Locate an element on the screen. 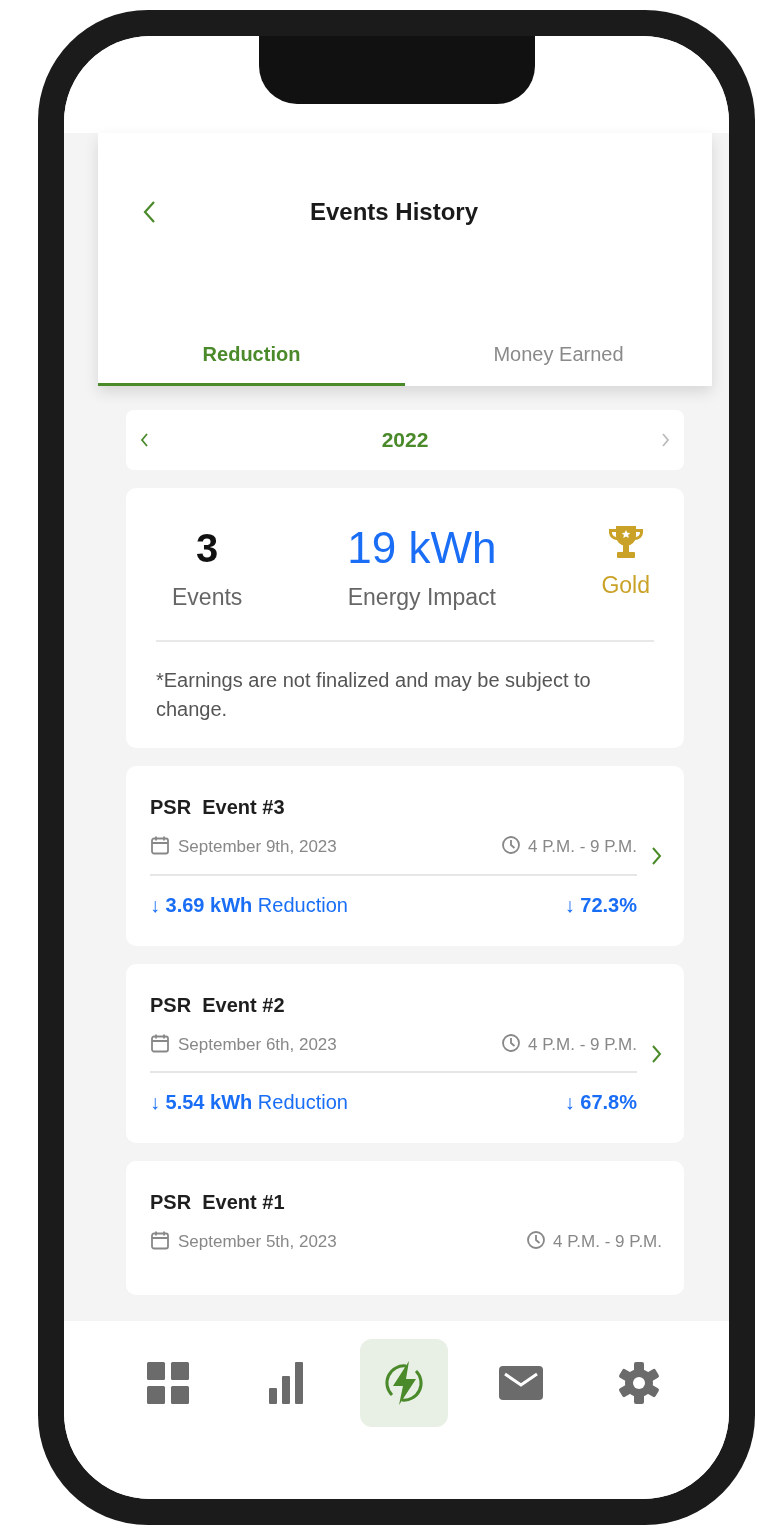 The height and width of the screenshot is (1537, 757). event-title: PSR Event #2 is located at coordinates (218, 1005).